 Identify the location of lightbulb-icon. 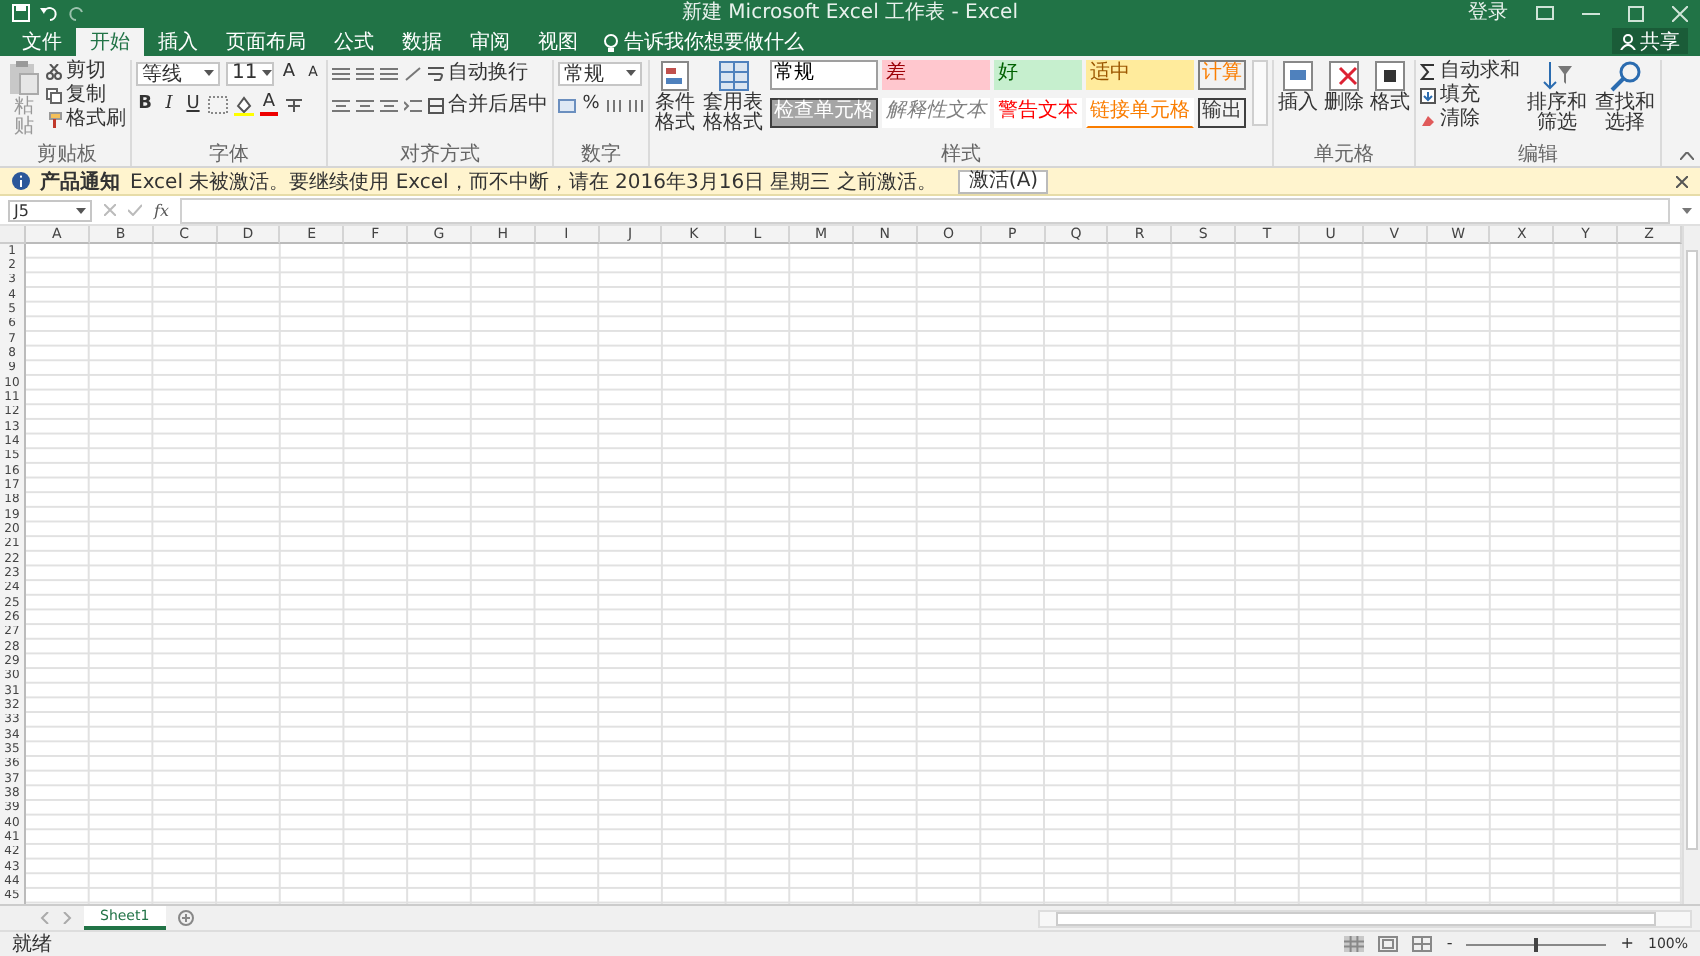
(611, 42).